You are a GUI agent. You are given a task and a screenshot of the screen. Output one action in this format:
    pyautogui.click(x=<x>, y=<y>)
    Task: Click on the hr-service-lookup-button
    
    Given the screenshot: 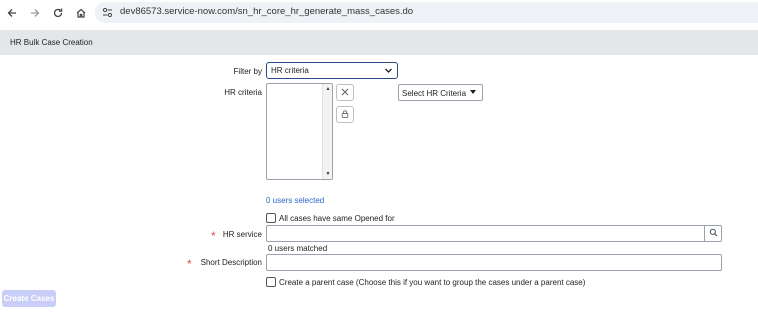 What is the action you would take?
    pyautogui.click(x=713, y=233)
    